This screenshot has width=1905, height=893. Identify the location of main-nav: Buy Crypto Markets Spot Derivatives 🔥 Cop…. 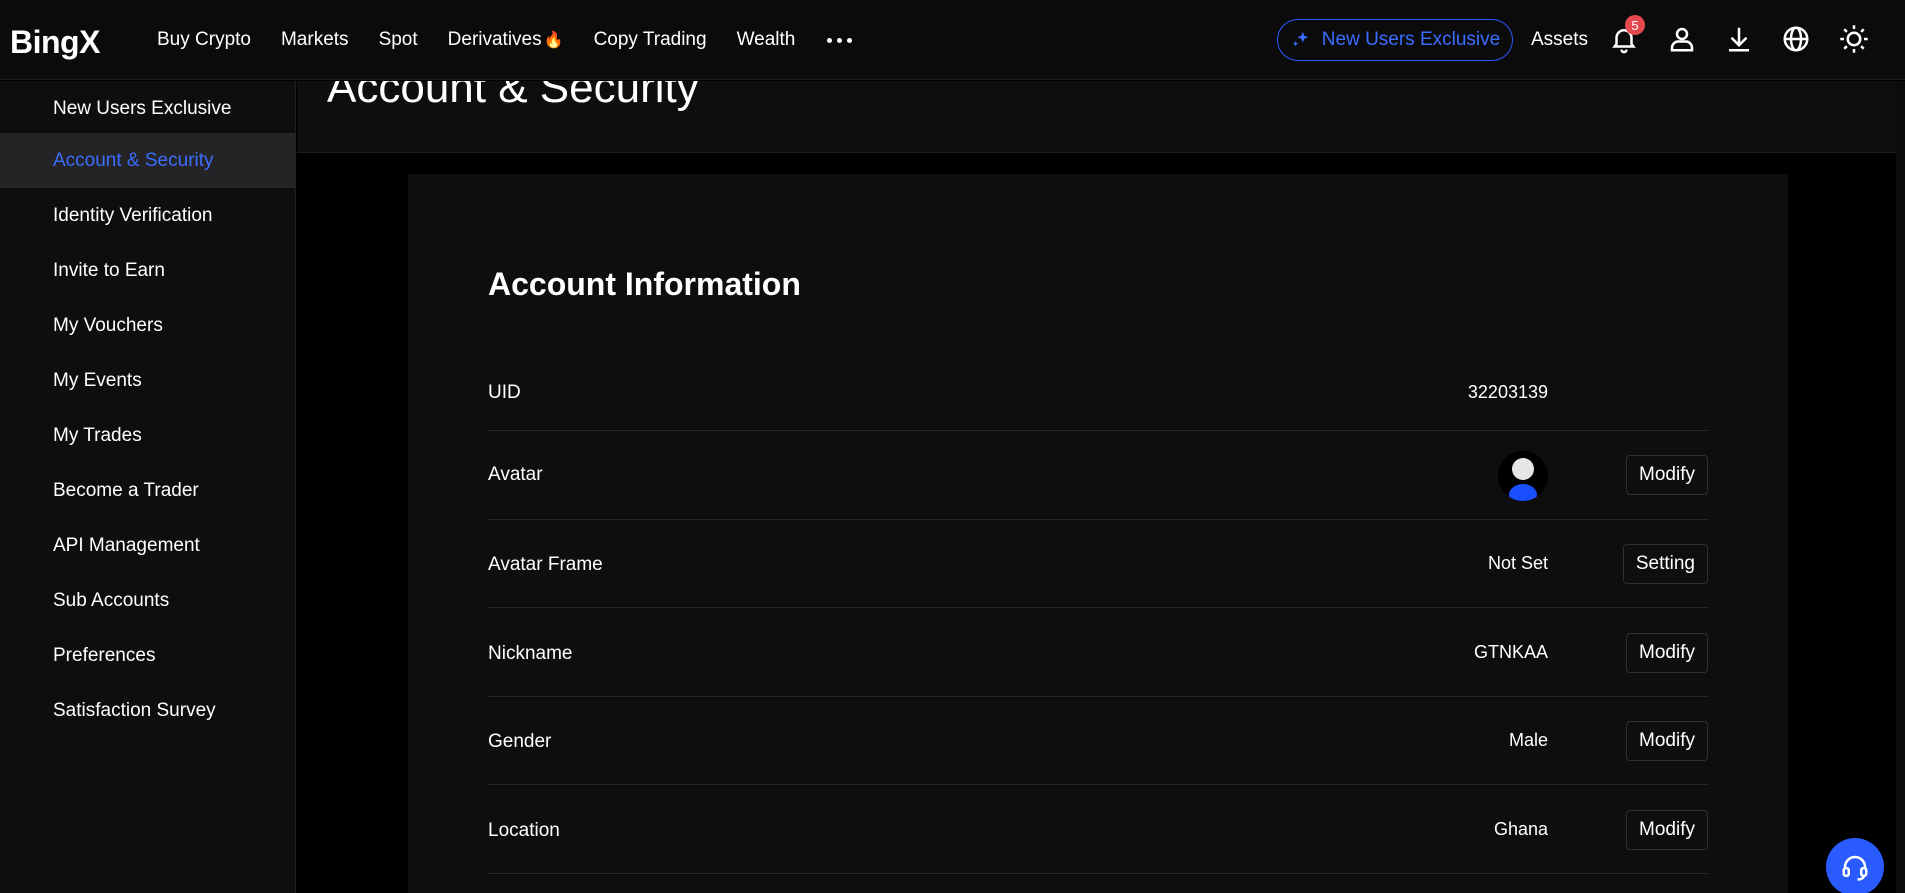
(505, 40).